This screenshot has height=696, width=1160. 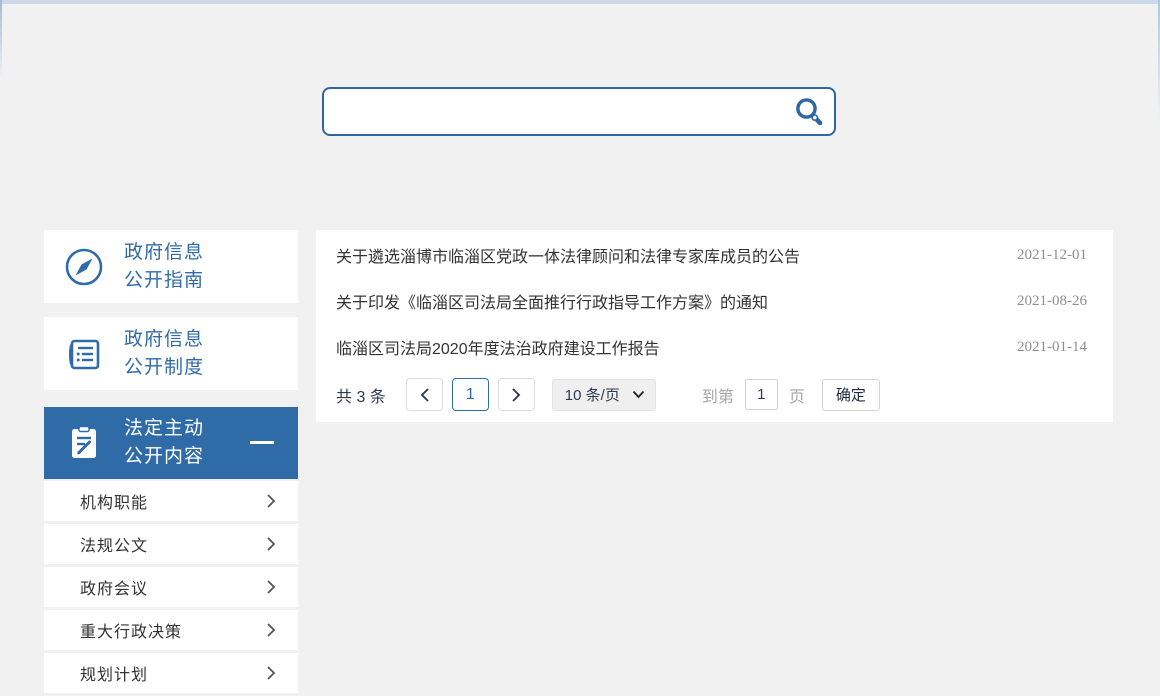 I want to click on chevron-left-icon, so click(x=424, y=395).